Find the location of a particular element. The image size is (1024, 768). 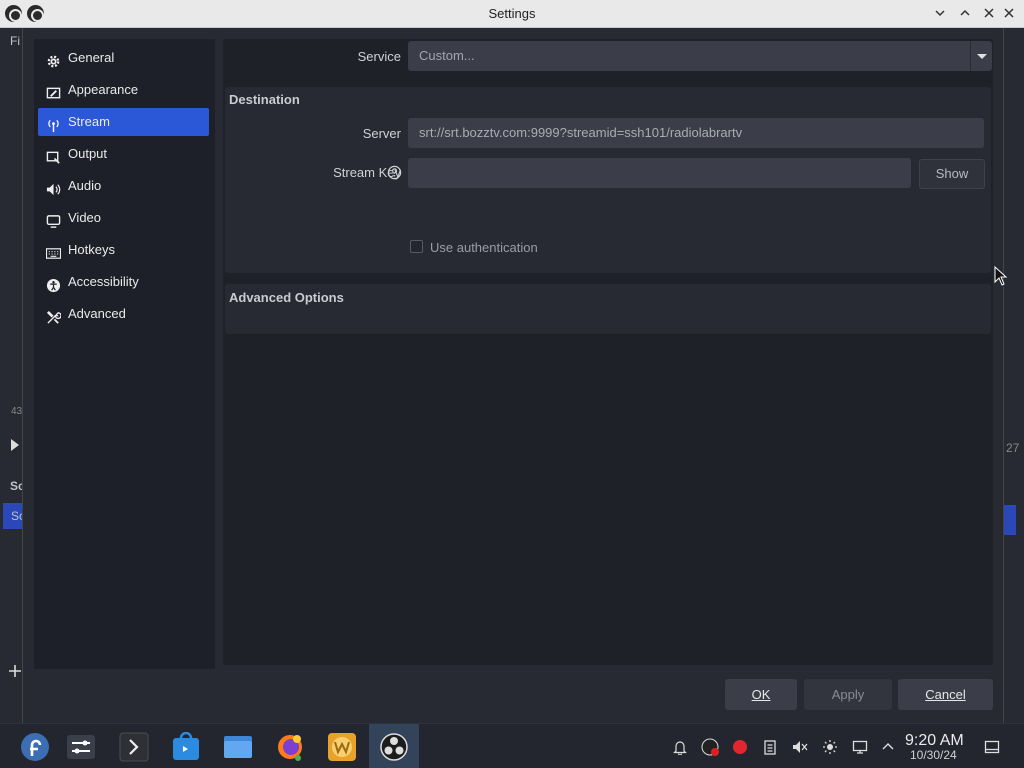

cancel-button: Cancel is located at coordinates (945, 694).